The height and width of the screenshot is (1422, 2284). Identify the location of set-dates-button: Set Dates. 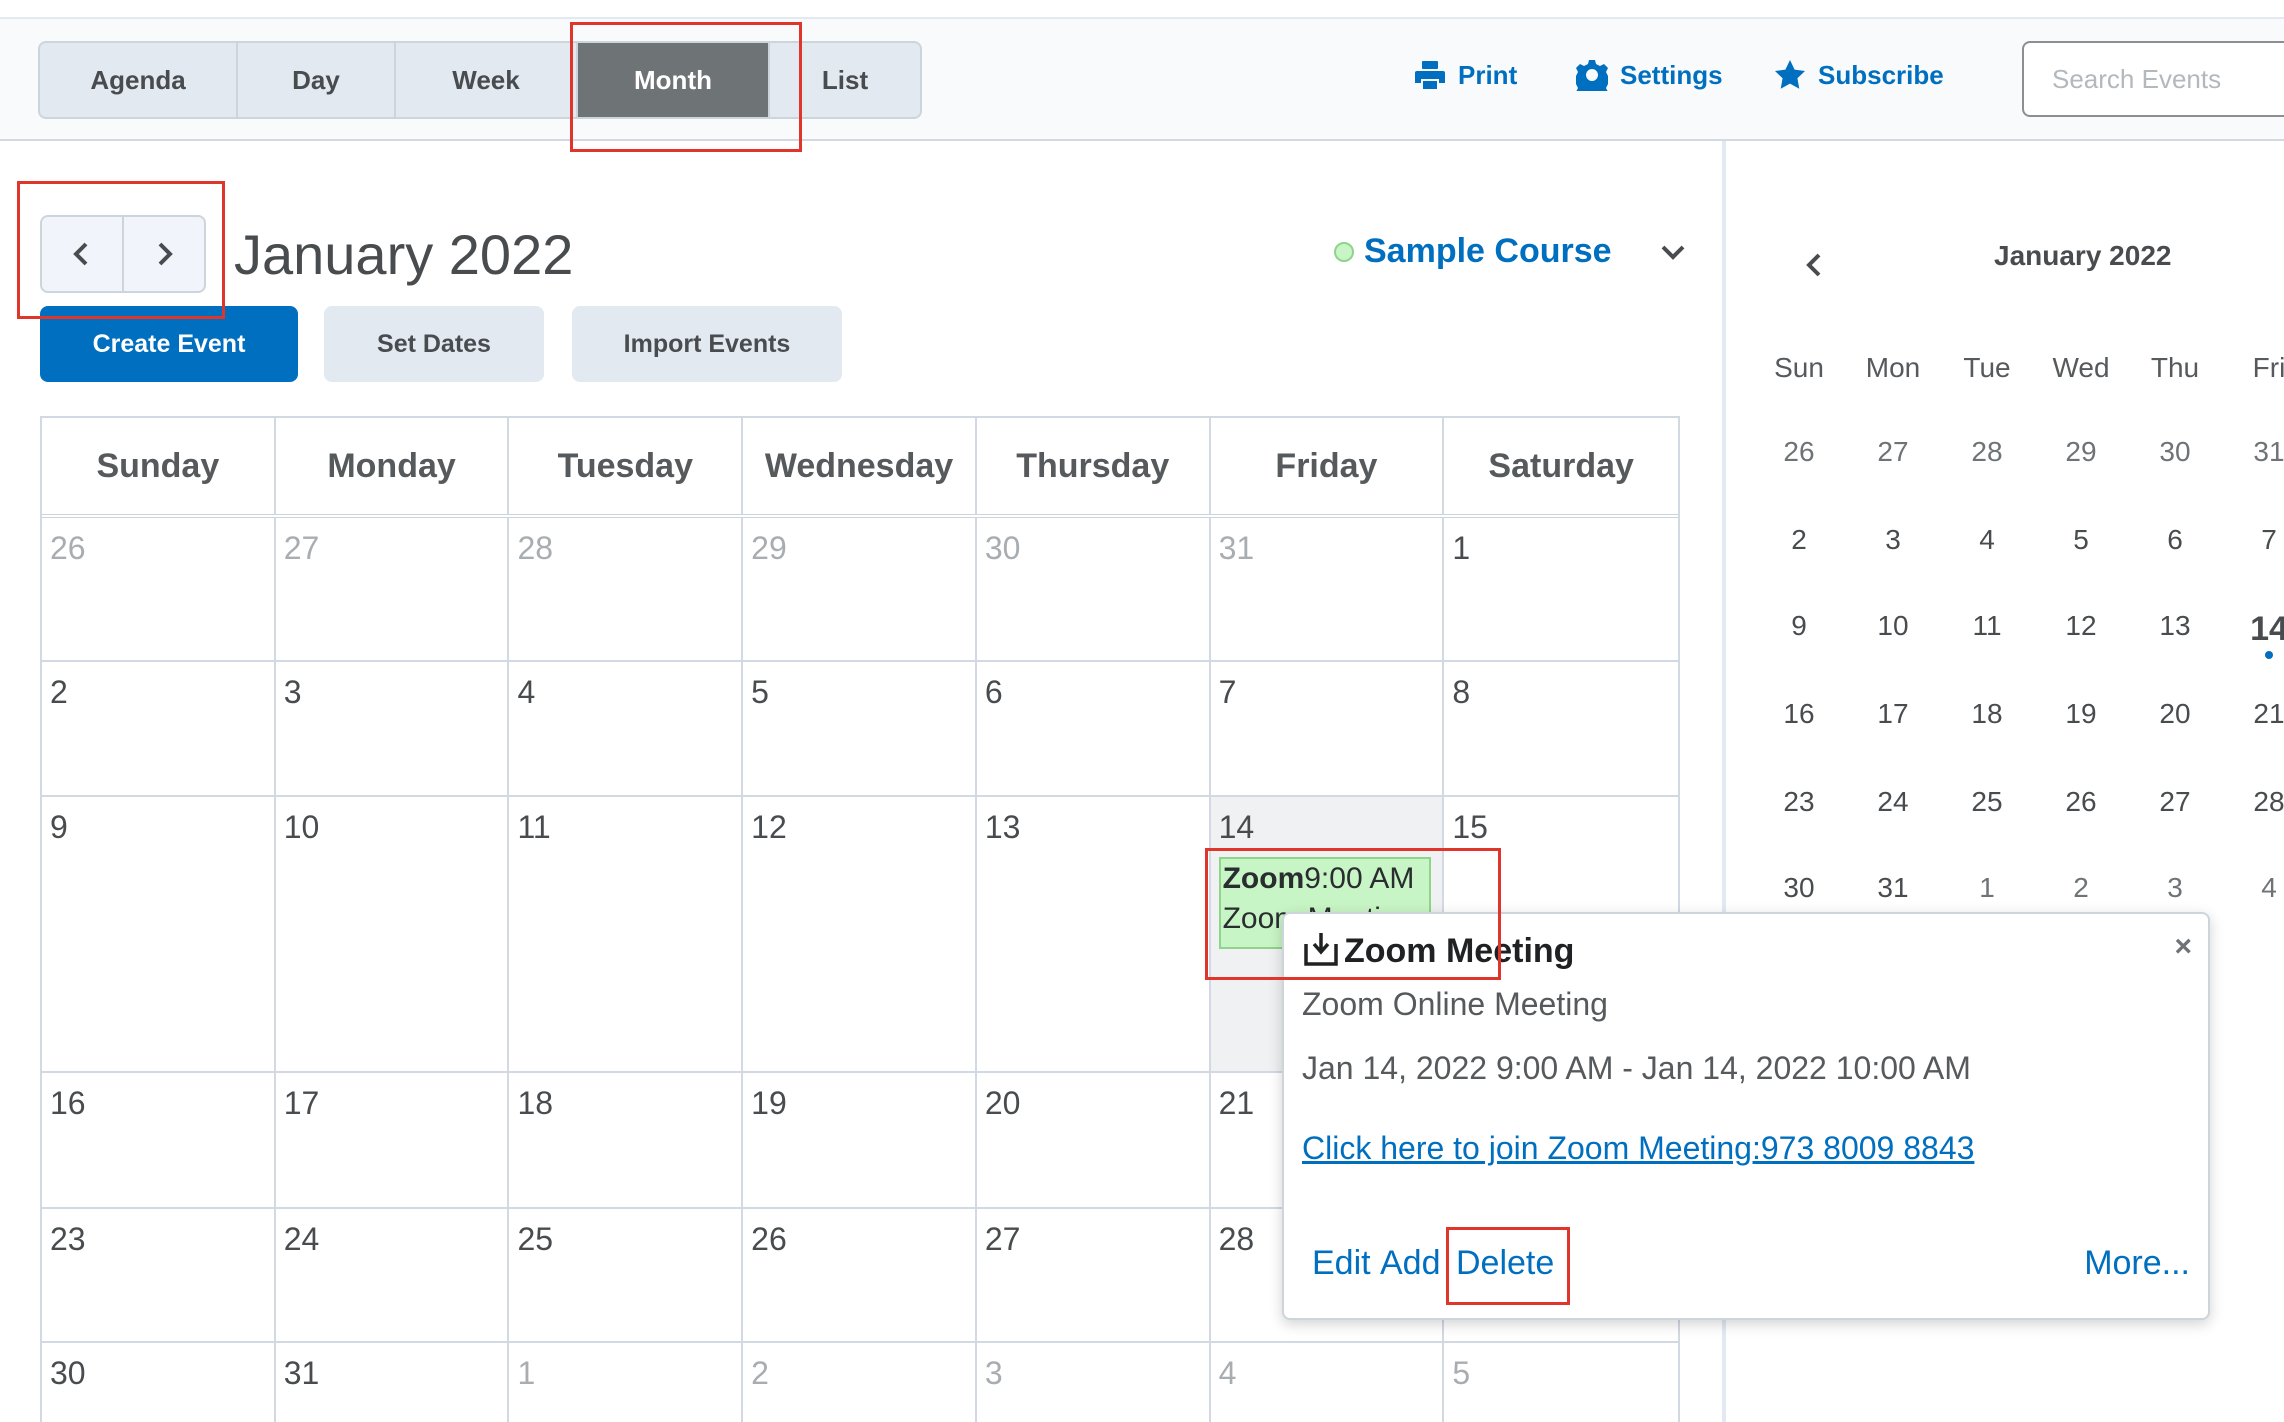
(434, 344).